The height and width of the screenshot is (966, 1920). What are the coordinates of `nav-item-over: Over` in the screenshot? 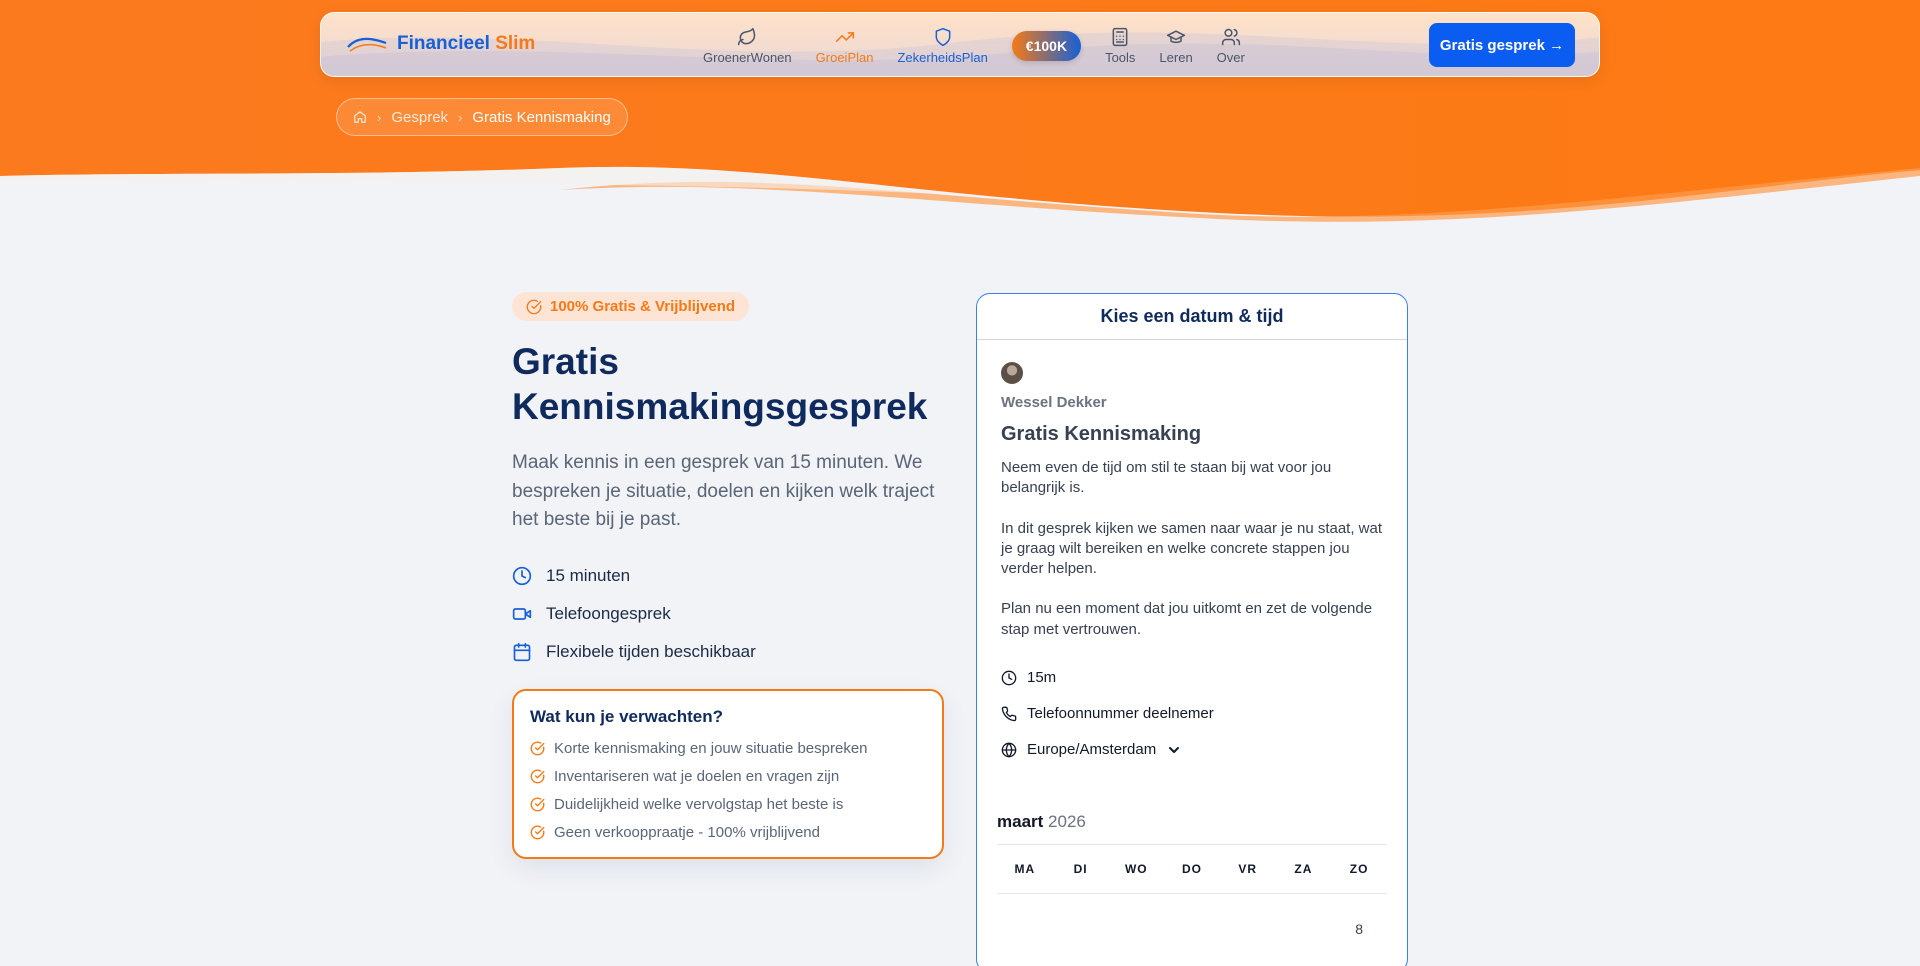 It's located at (1231, 44).